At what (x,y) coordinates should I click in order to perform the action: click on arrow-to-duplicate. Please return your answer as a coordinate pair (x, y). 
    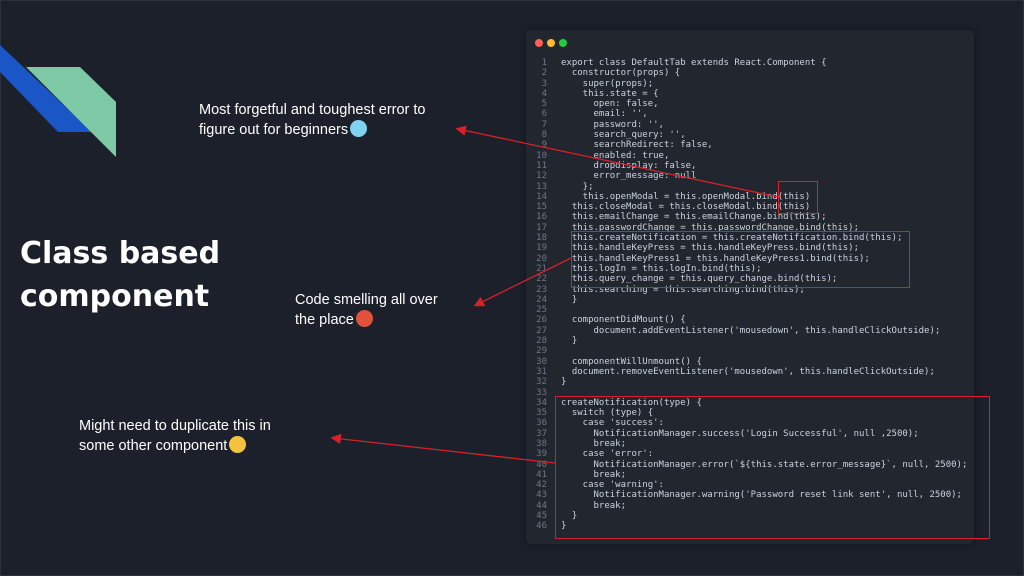
    Looking at the image, I should click on (443, 448).